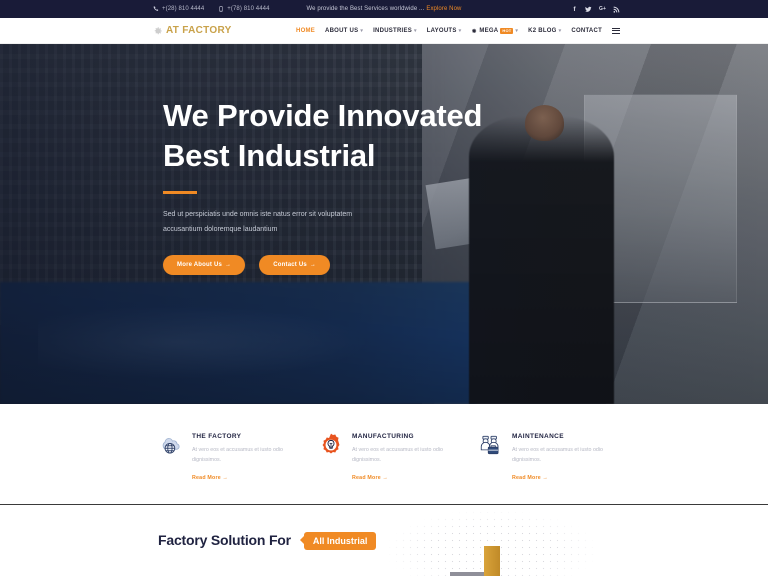 The height and width of the screenshot is (576, 768). Describe the element at coordinates (616, 30) in the screenshot. I see `hamburger-icon` at that location.